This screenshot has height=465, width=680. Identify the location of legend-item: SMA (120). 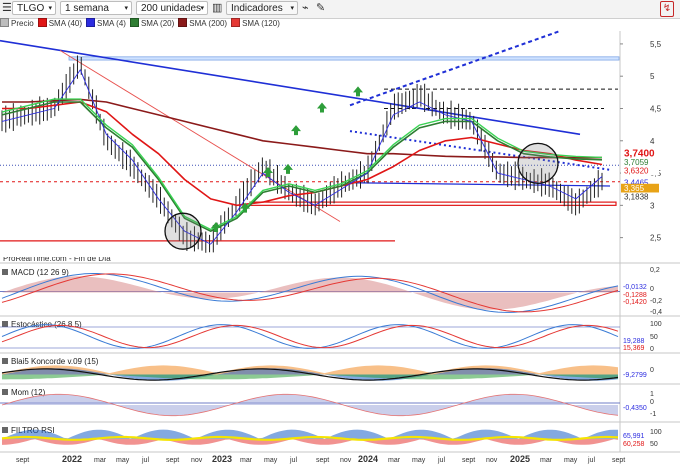
(255, 23).